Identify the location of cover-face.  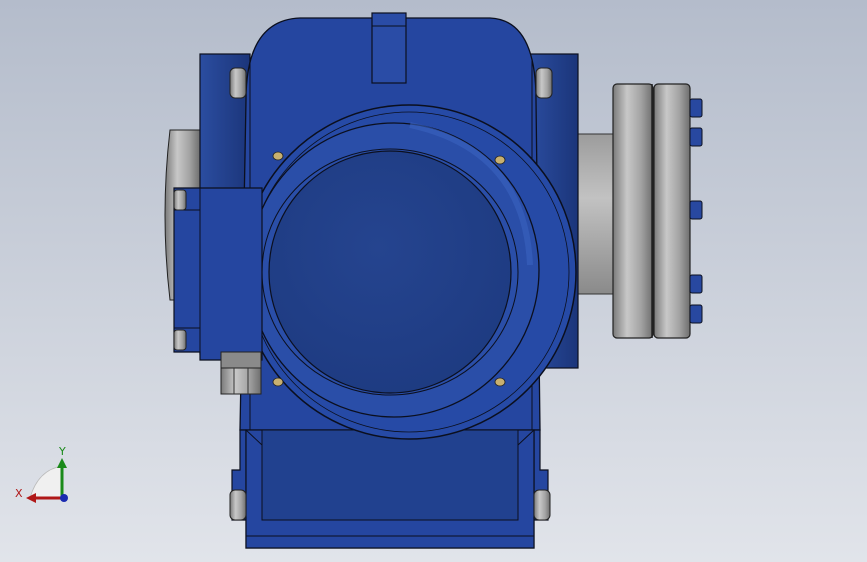
(390, 272).